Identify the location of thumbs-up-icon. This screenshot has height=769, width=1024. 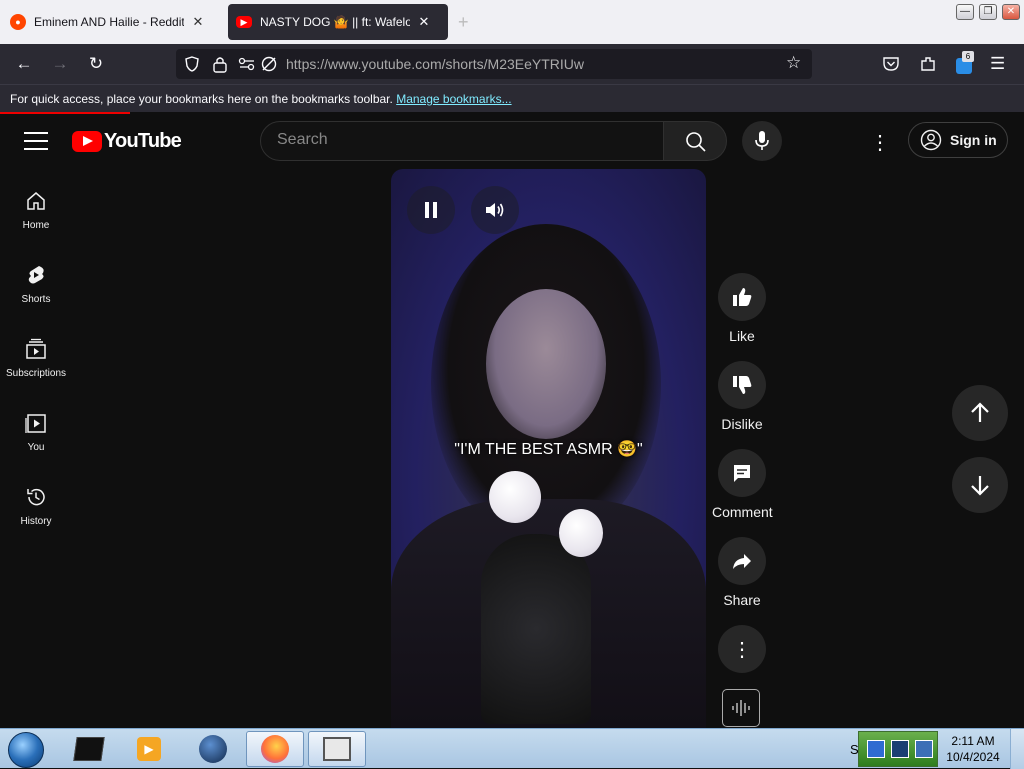
(742, 297).